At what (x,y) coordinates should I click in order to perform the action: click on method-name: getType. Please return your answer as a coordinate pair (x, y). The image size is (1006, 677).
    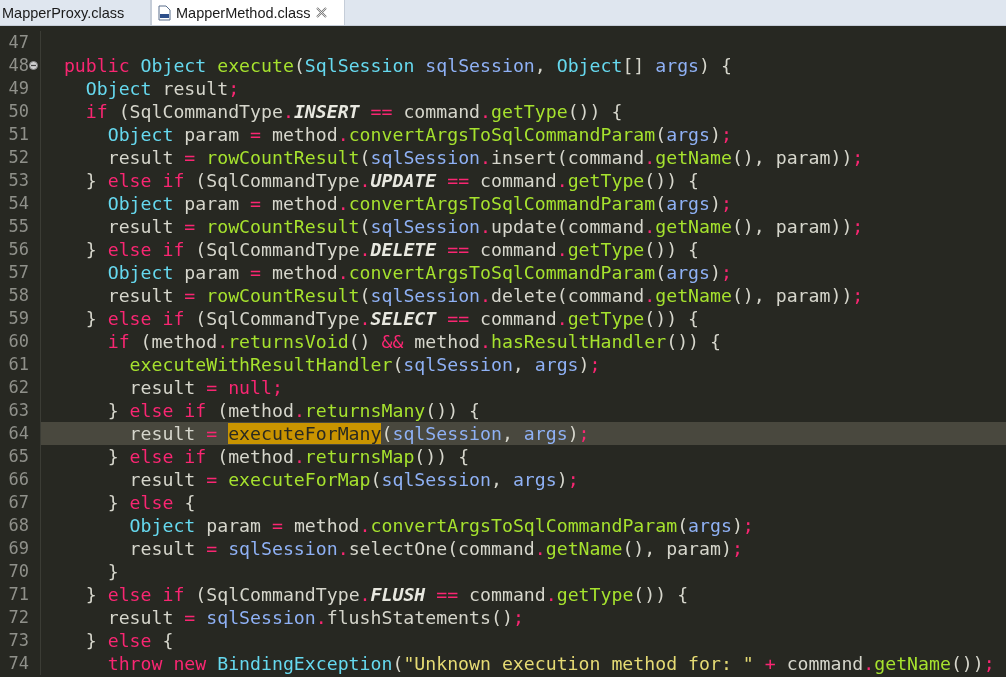
    Looking at the image, I should click on (529, 111).